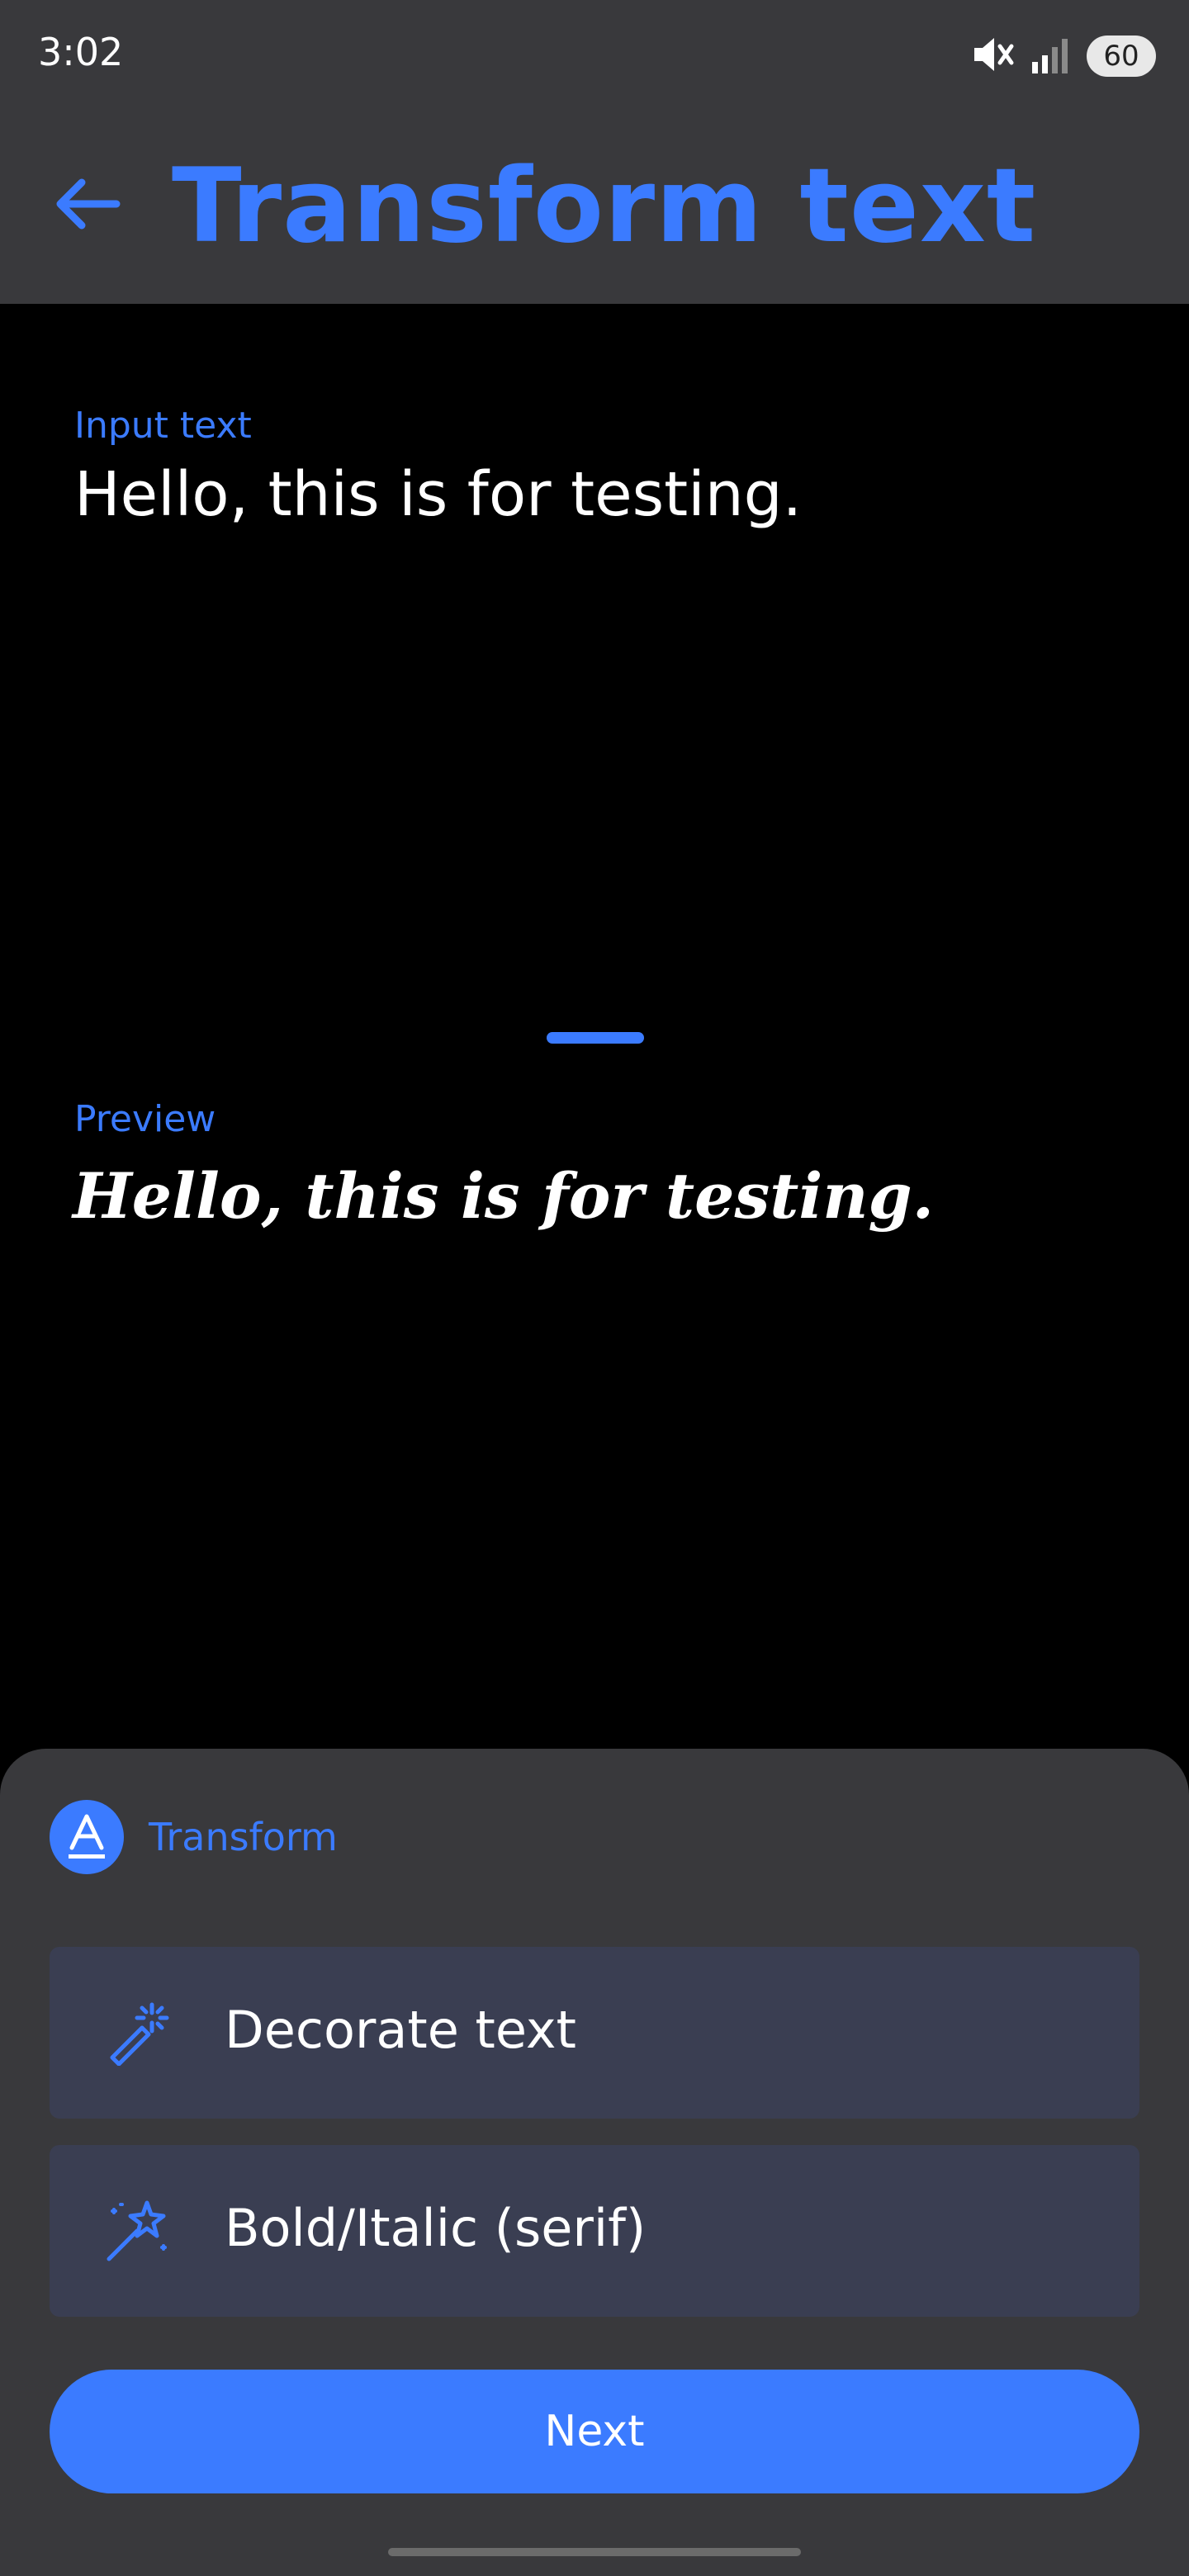 The width and height of the screenshot is (1189, 2576). What do you see at coordinates (81, 52) in the screenshot?
I see `status-time: 3:02` at bounding box center [81, 52].